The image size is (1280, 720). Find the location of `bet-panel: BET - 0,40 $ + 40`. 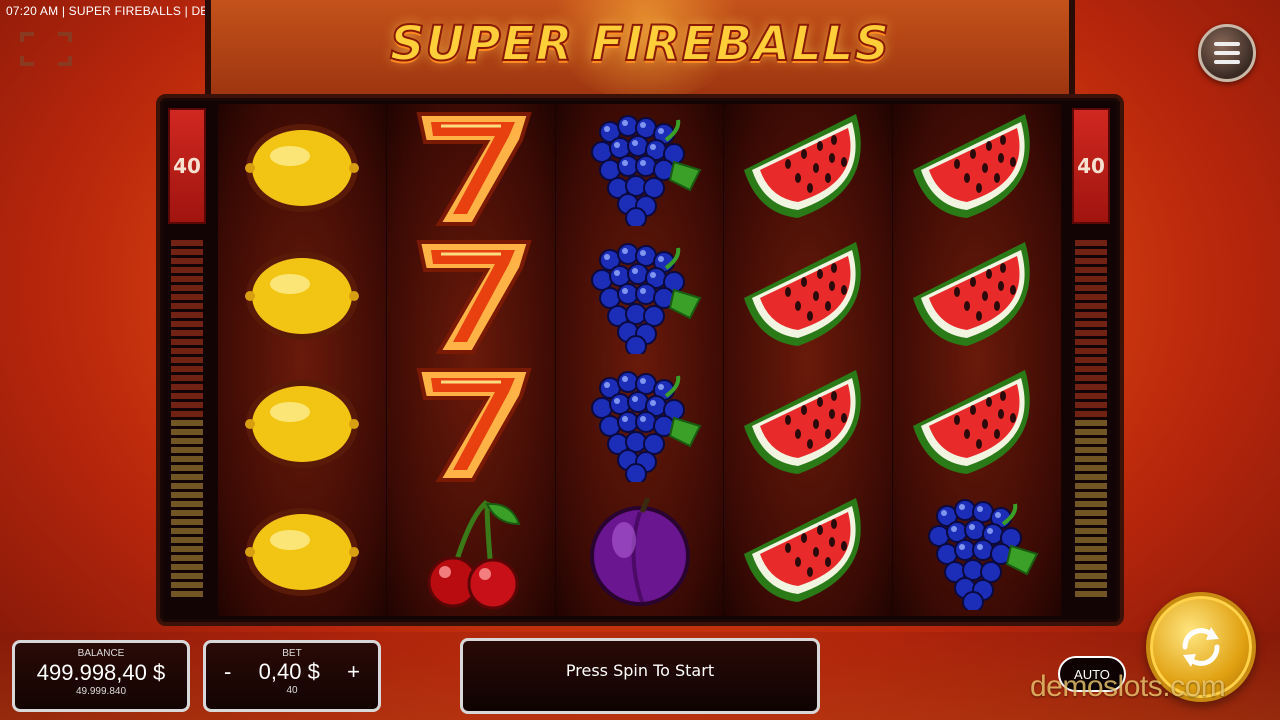

bet-panel: BET - 0,40 $ + 40 is located at coordinates (292, 676).